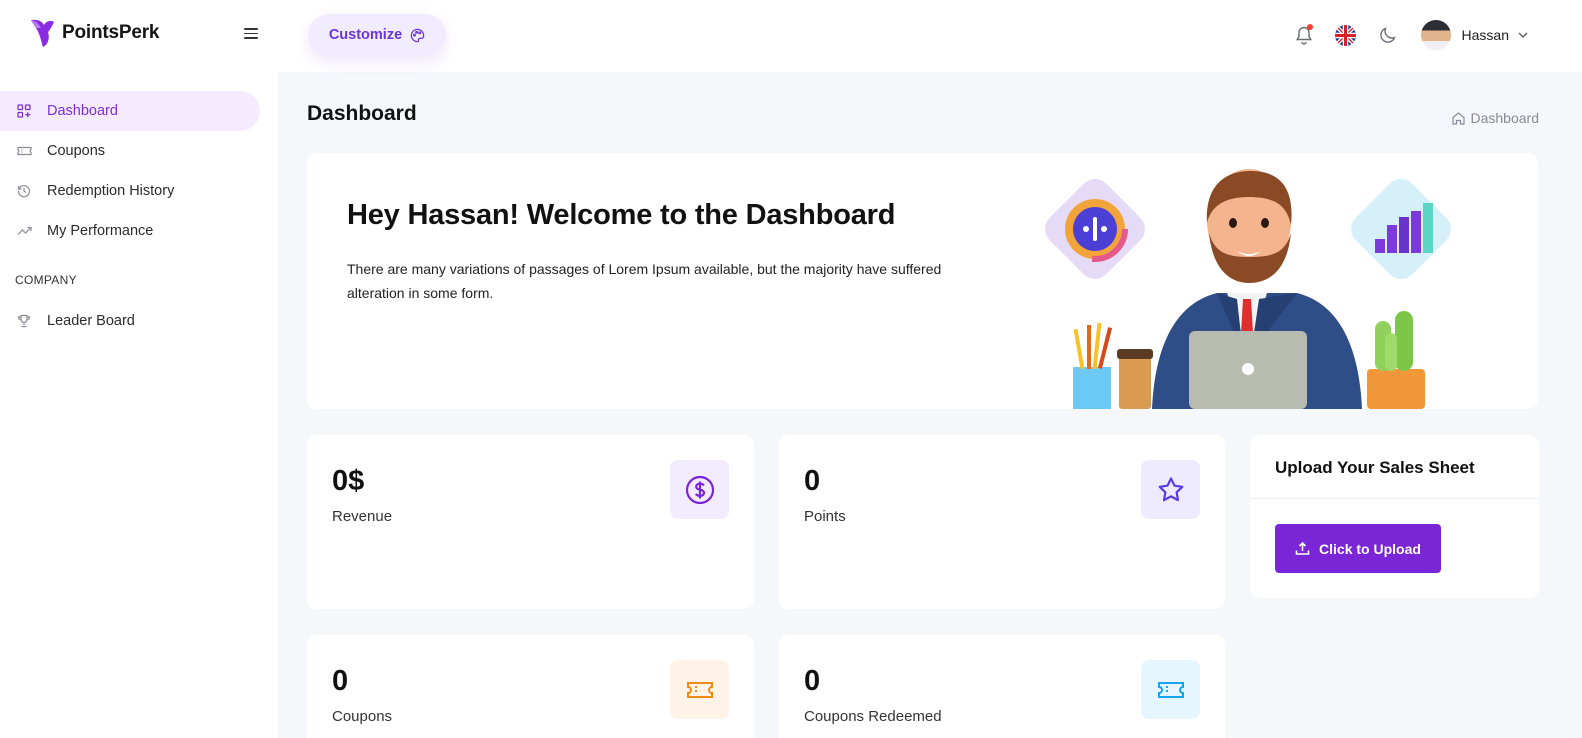 This screenshot has width=1582, height=738. I want to click on sidebar-item-label: Coupons, so click(76, 151).